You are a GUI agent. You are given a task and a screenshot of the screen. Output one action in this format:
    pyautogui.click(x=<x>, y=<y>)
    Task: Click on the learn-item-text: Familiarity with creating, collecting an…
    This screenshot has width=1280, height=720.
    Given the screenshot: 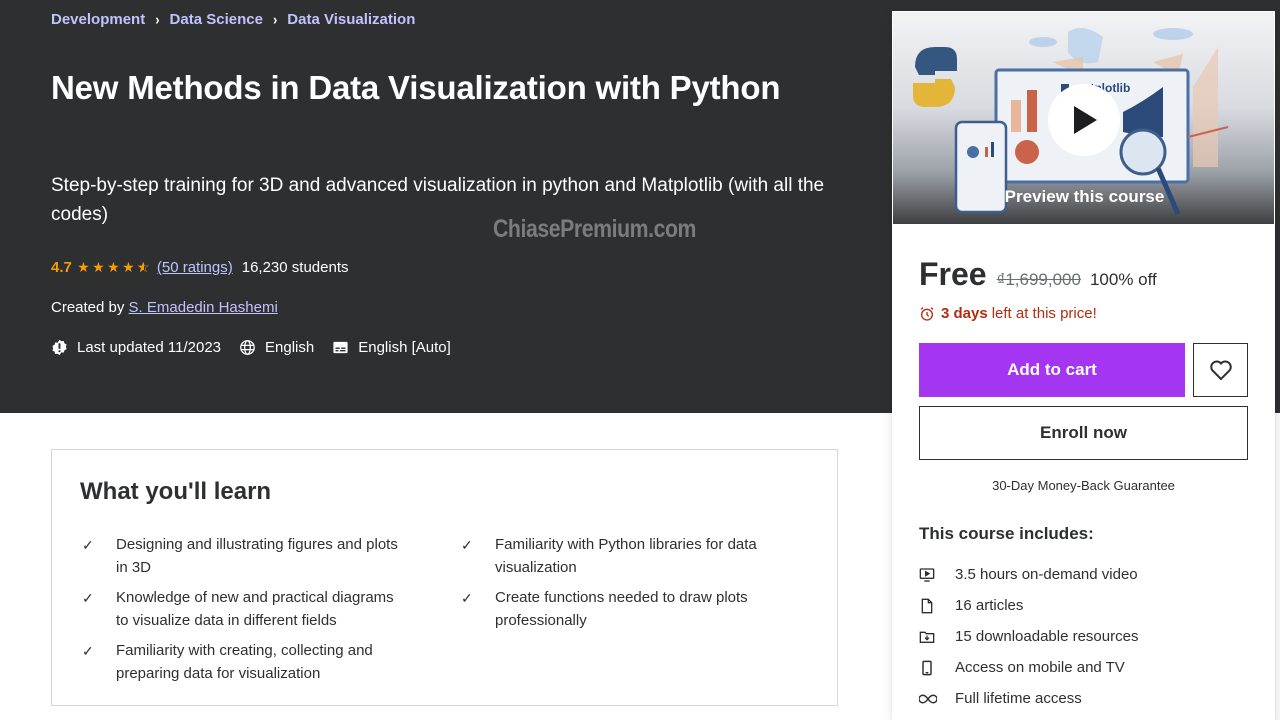 What is the action you would take?
    pyautogui.click(x=244, y=662)
    